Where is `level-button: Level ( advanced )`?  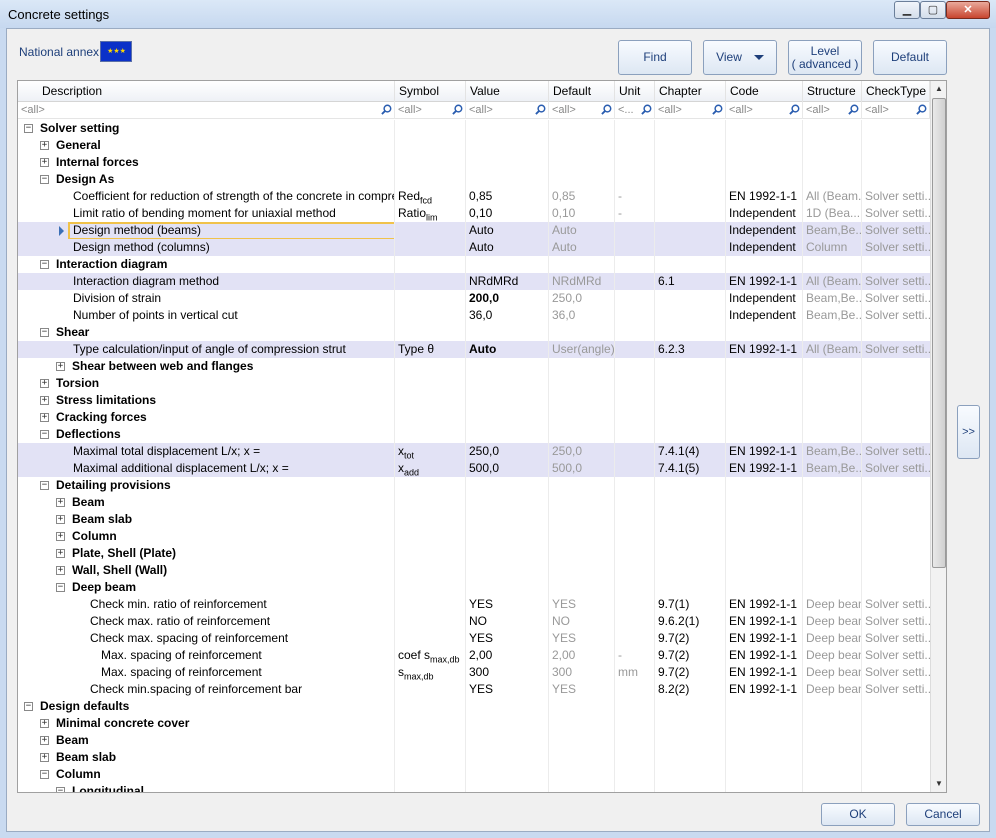 level-button: Level ( advanced ) is located at coordinates (825, 57).